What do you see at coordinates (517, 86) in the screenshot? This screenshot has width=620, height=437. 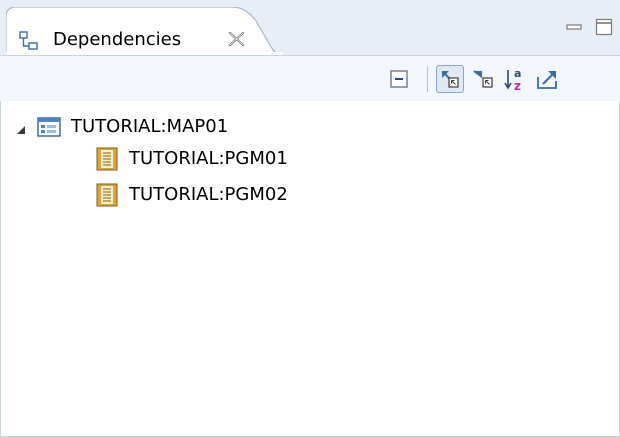 I see `svg-text: z` at bounding box center [517, 86].